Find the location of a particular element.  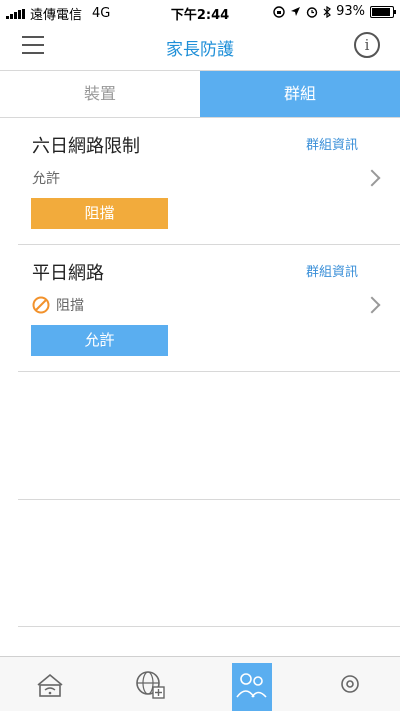

page-title: 家長防護 is located at coordinates (200, 50).